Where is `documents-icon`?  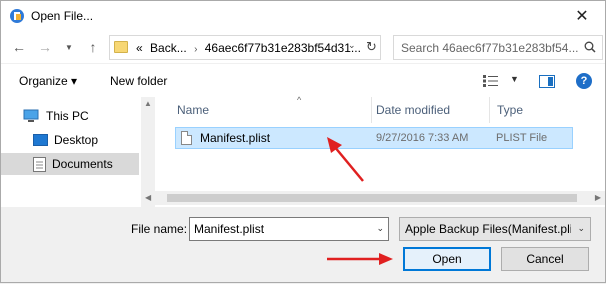
documents-icon is located at coordinates (39, 164).